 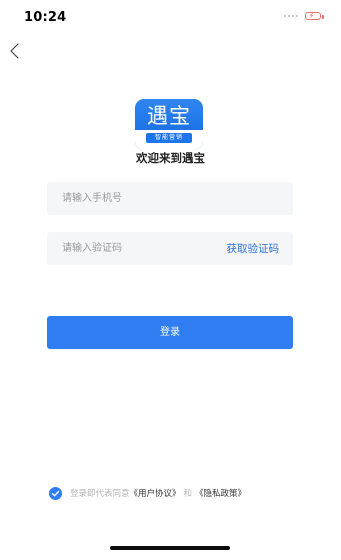 I want to click on battery-tip, so click(x=323, y=16).